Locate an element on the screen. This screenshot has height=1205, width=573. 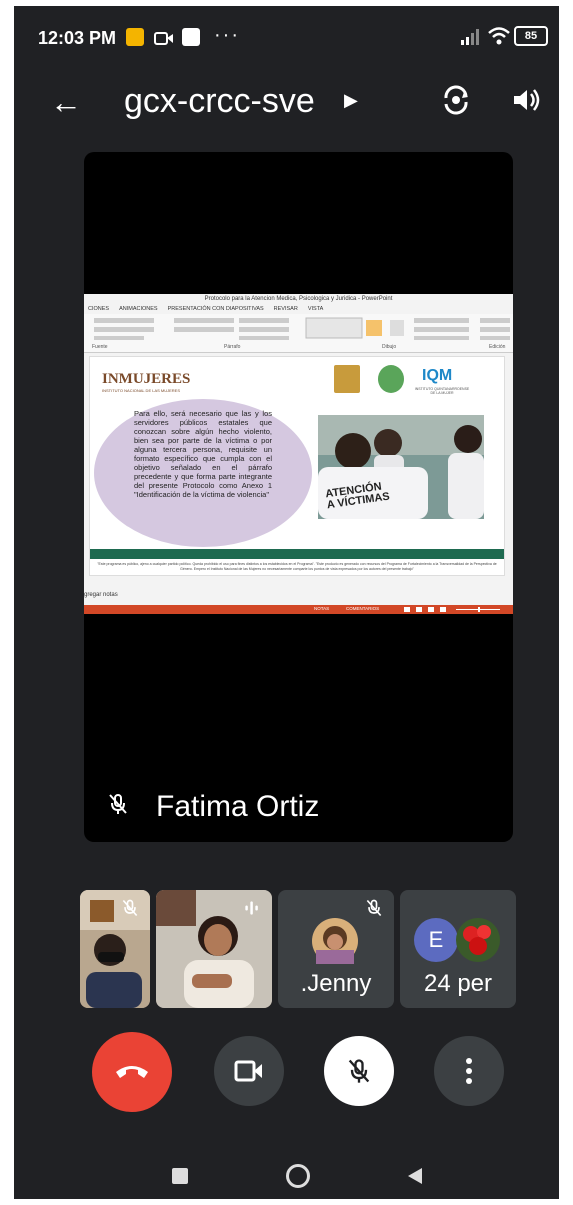
speaking-indicator-icon is located at coordinates (251, 908).